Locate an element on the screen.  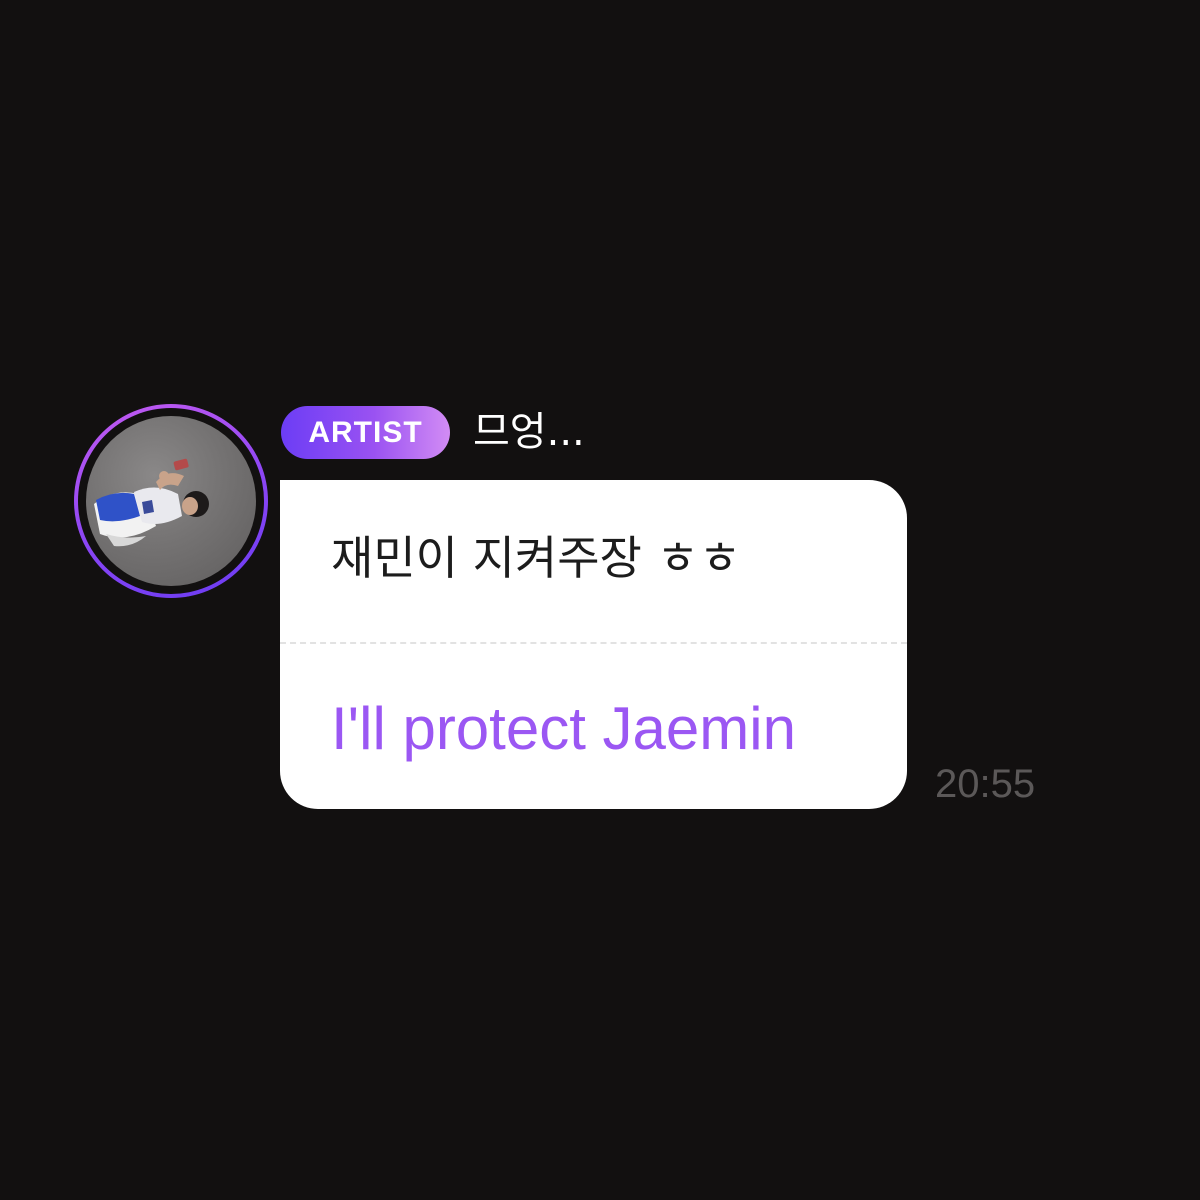
artist-badge: ARTIST is located at coordinates (365, 432).